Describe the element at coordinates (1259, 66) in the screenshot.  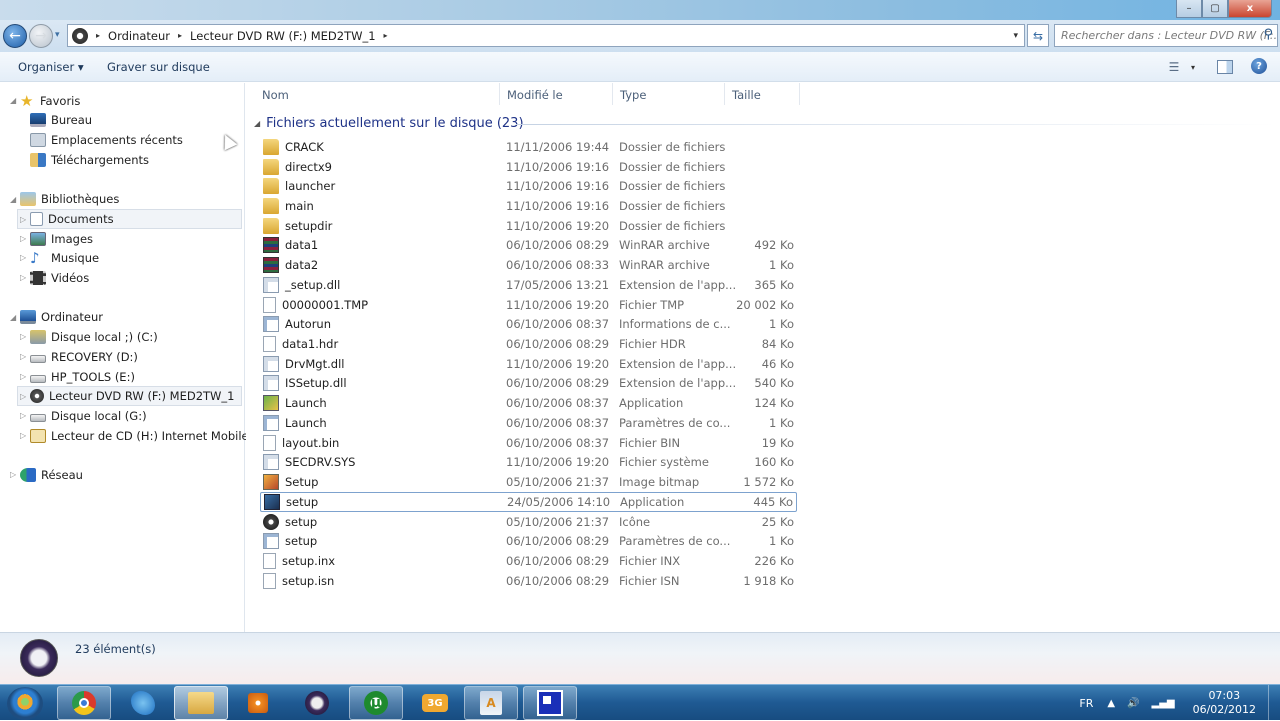
I see `help-icon: ?` at that location.